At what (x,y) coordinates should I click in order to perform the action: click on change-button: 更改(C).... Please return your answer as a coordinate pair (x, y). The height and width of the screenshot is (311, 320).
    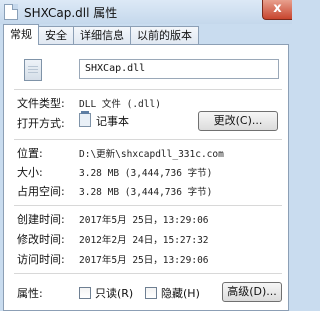
    Looking at the image, I should click on (238, 121).